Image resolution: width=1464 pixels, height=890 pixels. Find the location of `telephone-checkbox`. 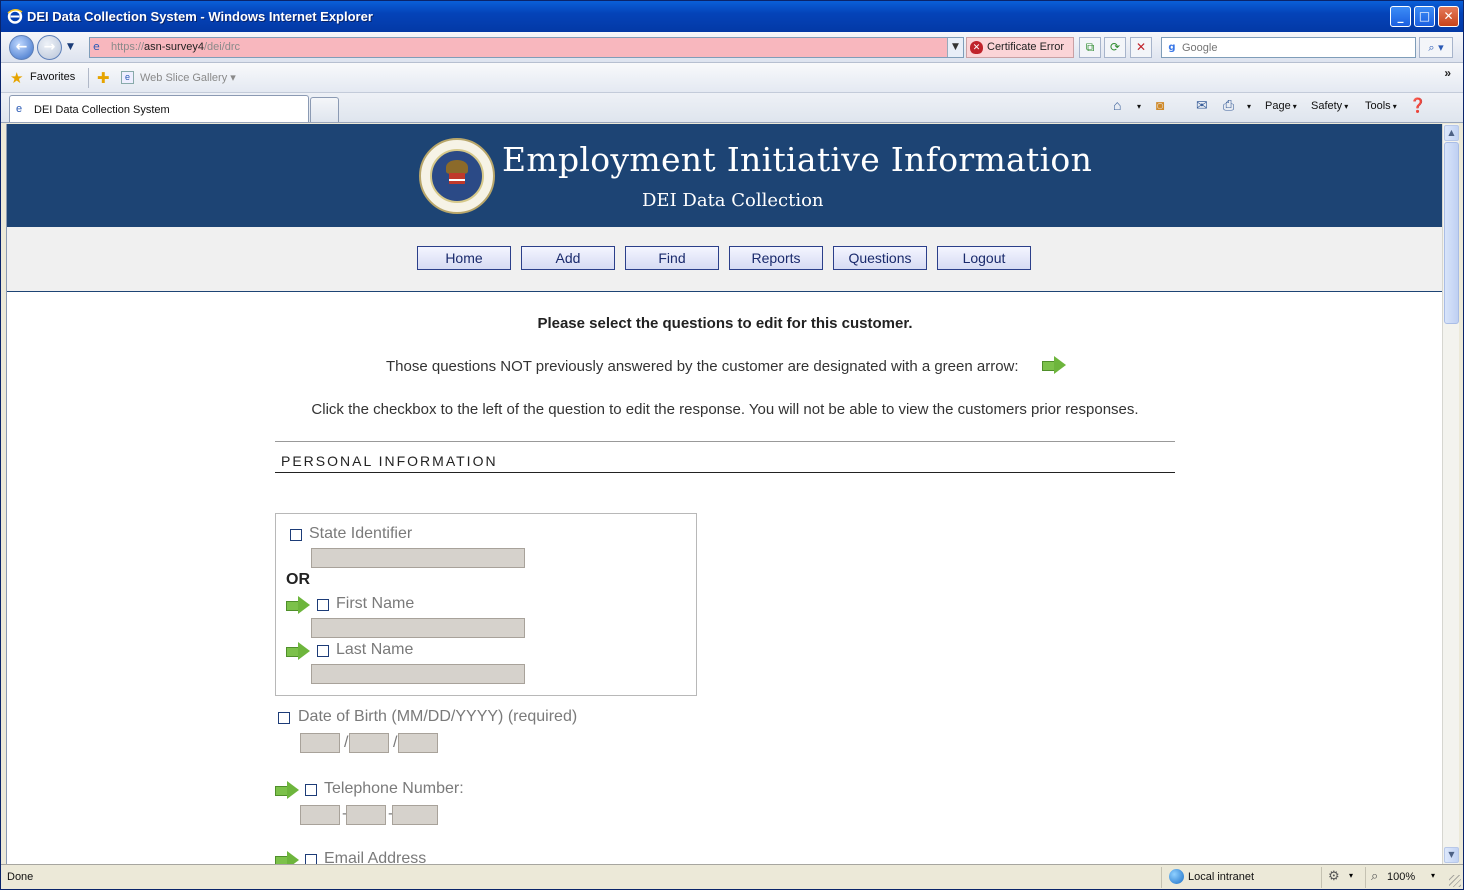

telephone-checkbox is located at coordinates (311, 790).